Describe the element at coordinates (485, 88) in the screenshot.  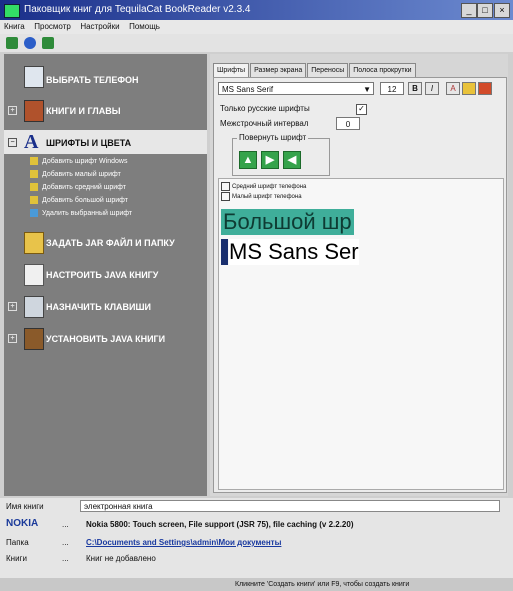
I see `palette-icon` at that location.